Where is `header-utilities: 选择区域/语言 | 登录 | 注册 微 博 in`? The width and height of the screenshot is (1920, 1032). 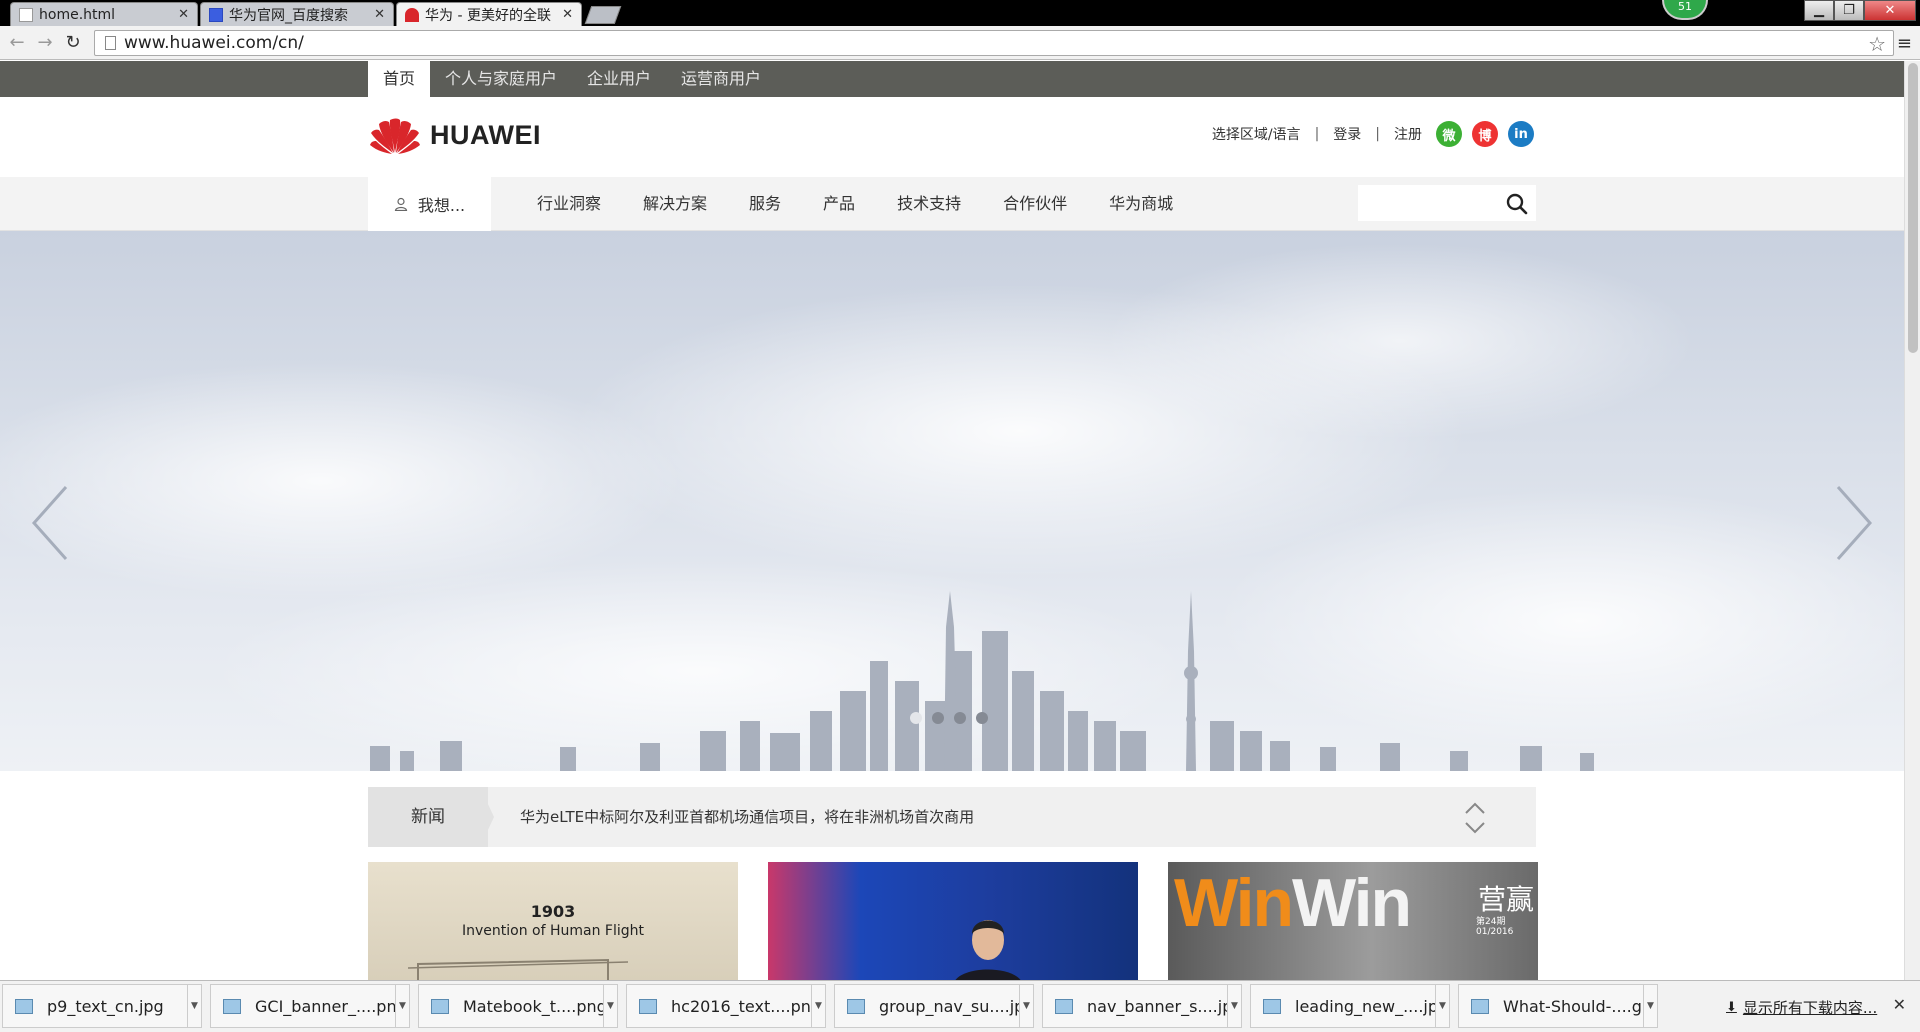 header-utilities: 选择区域/语言 | 登录 | 注册 微 博 in is located at coordinates (1373, 134).